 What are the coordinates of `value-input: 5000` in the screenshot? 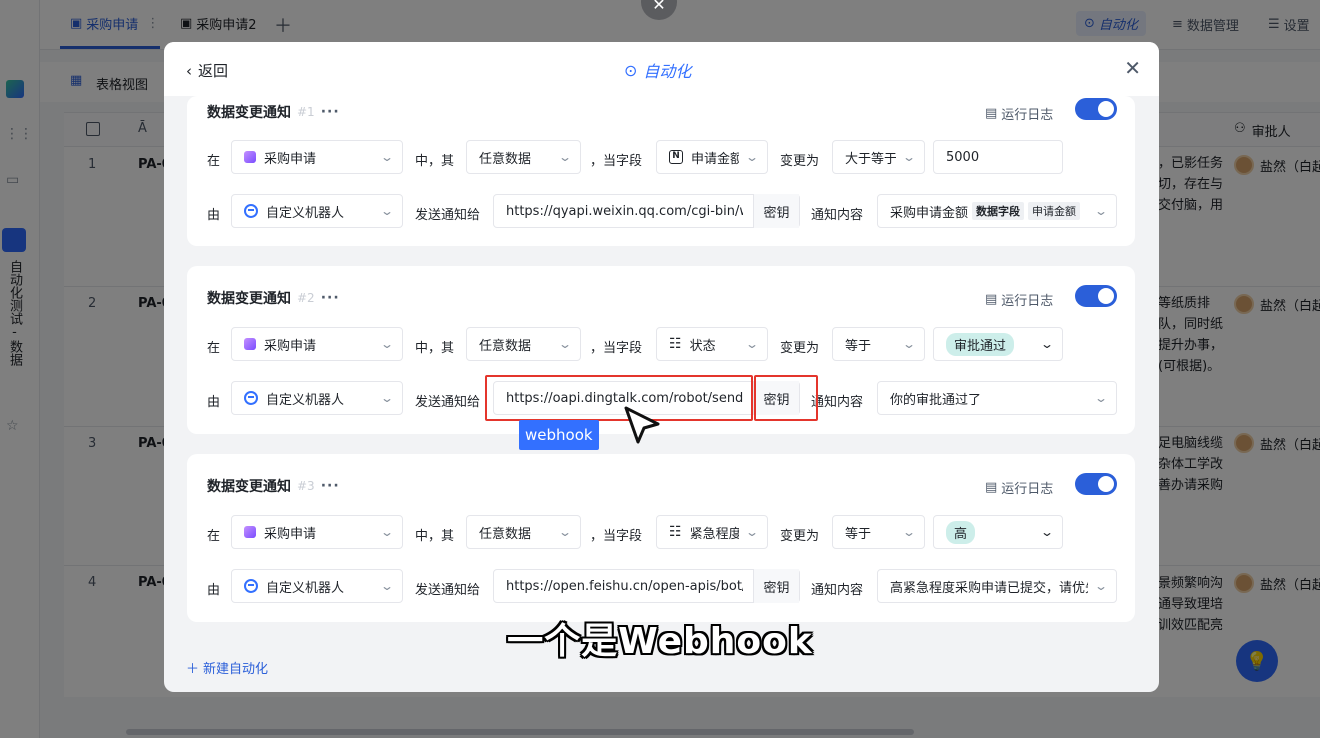 It's located at (998, 157).